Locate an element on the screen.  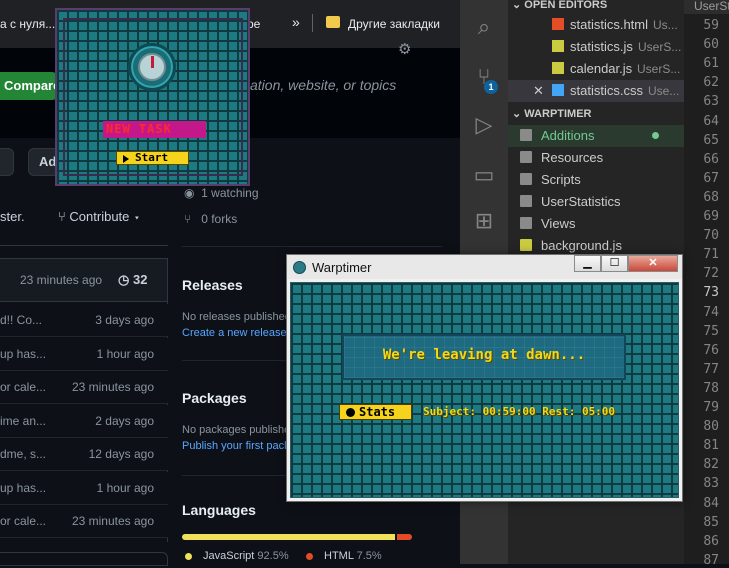
folder-item: Scripts is located at coordinates (596, 180).